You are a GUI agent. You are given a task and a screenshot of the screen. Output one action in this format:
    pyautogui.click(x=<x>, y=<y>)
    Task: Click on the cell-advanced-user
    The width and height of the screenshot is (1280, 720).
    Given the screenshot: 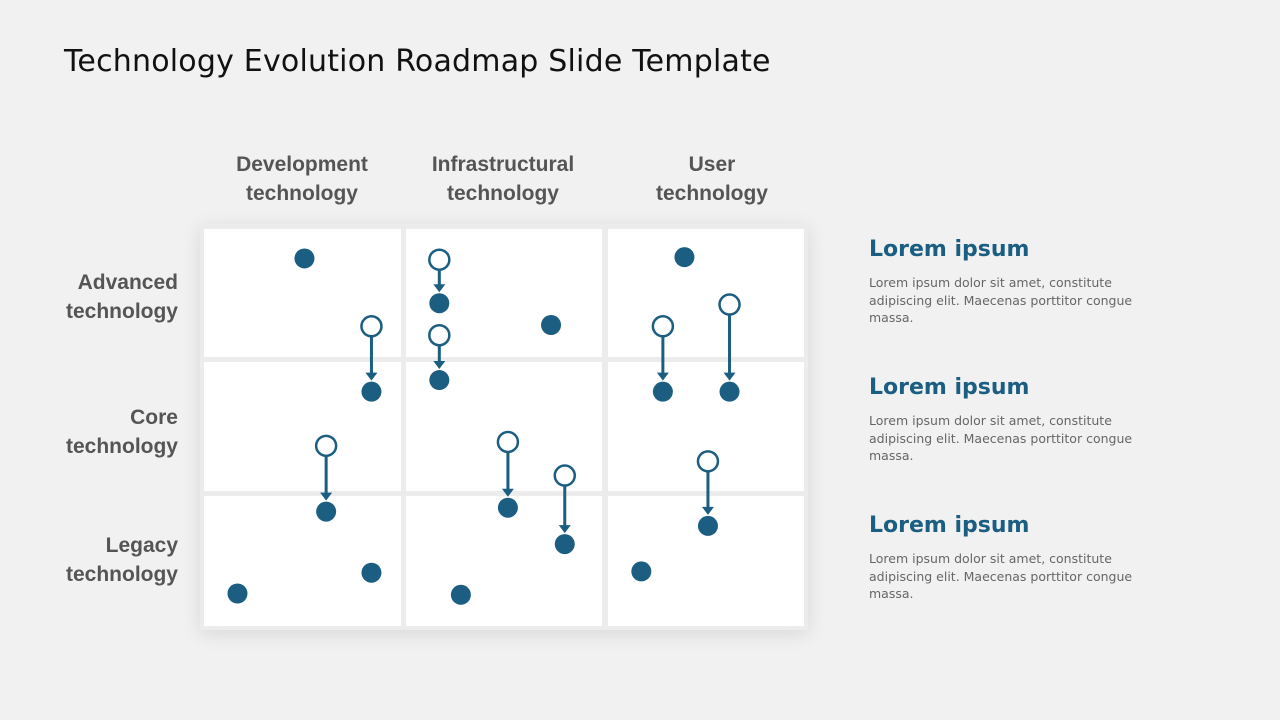 What is the action you would take?
    pyautogui.click(x=706, y=293)
    